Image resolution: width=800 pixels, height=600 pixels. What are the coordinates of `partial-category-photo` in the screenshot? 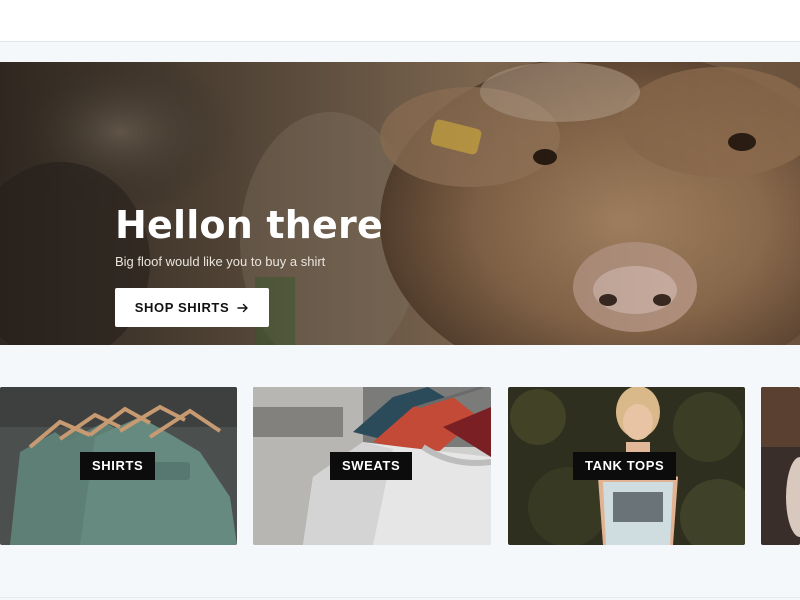 It's located at (780, 466).